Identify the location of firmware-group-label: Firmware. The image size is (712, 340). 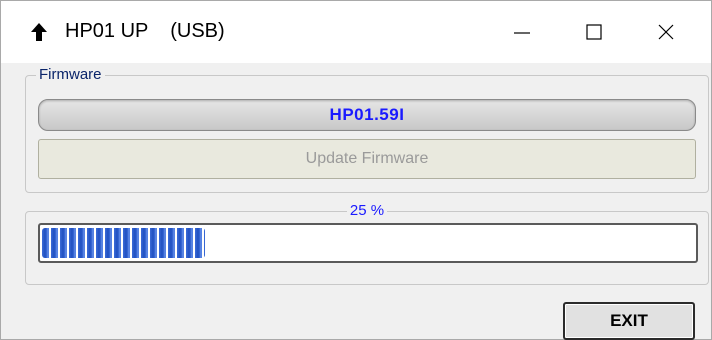
(70, 75).